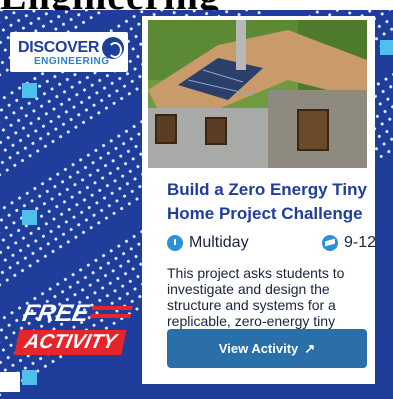 This screenshot has height=399, width=393. I want to click on banner-text: Engineering, so click(110, 5).